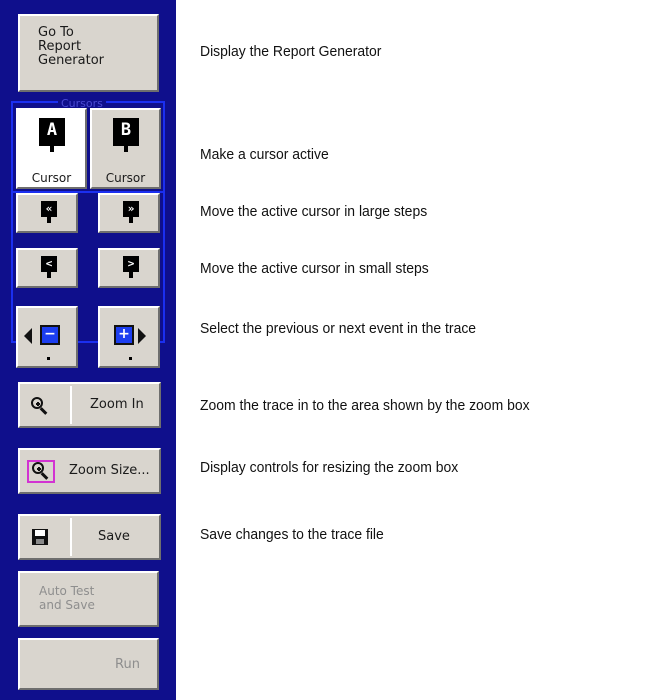  What do you see at coordinates (51, 178) in the screenshot?
I see `cursor-a-label: Cursor` at bounding box center [51, 178].